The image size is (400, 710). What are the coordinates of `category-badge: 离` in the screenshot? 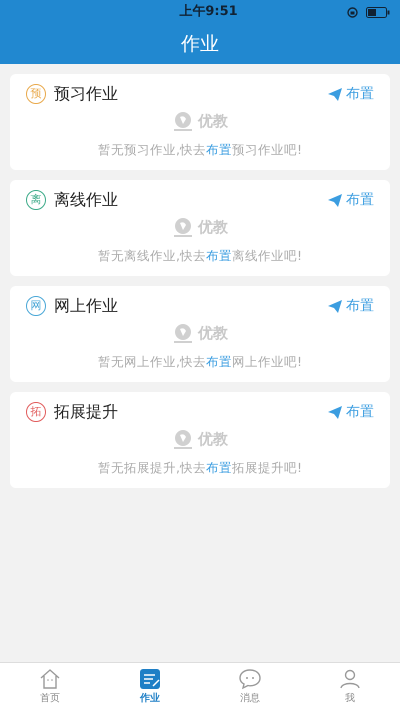 It's located at (36, 200).